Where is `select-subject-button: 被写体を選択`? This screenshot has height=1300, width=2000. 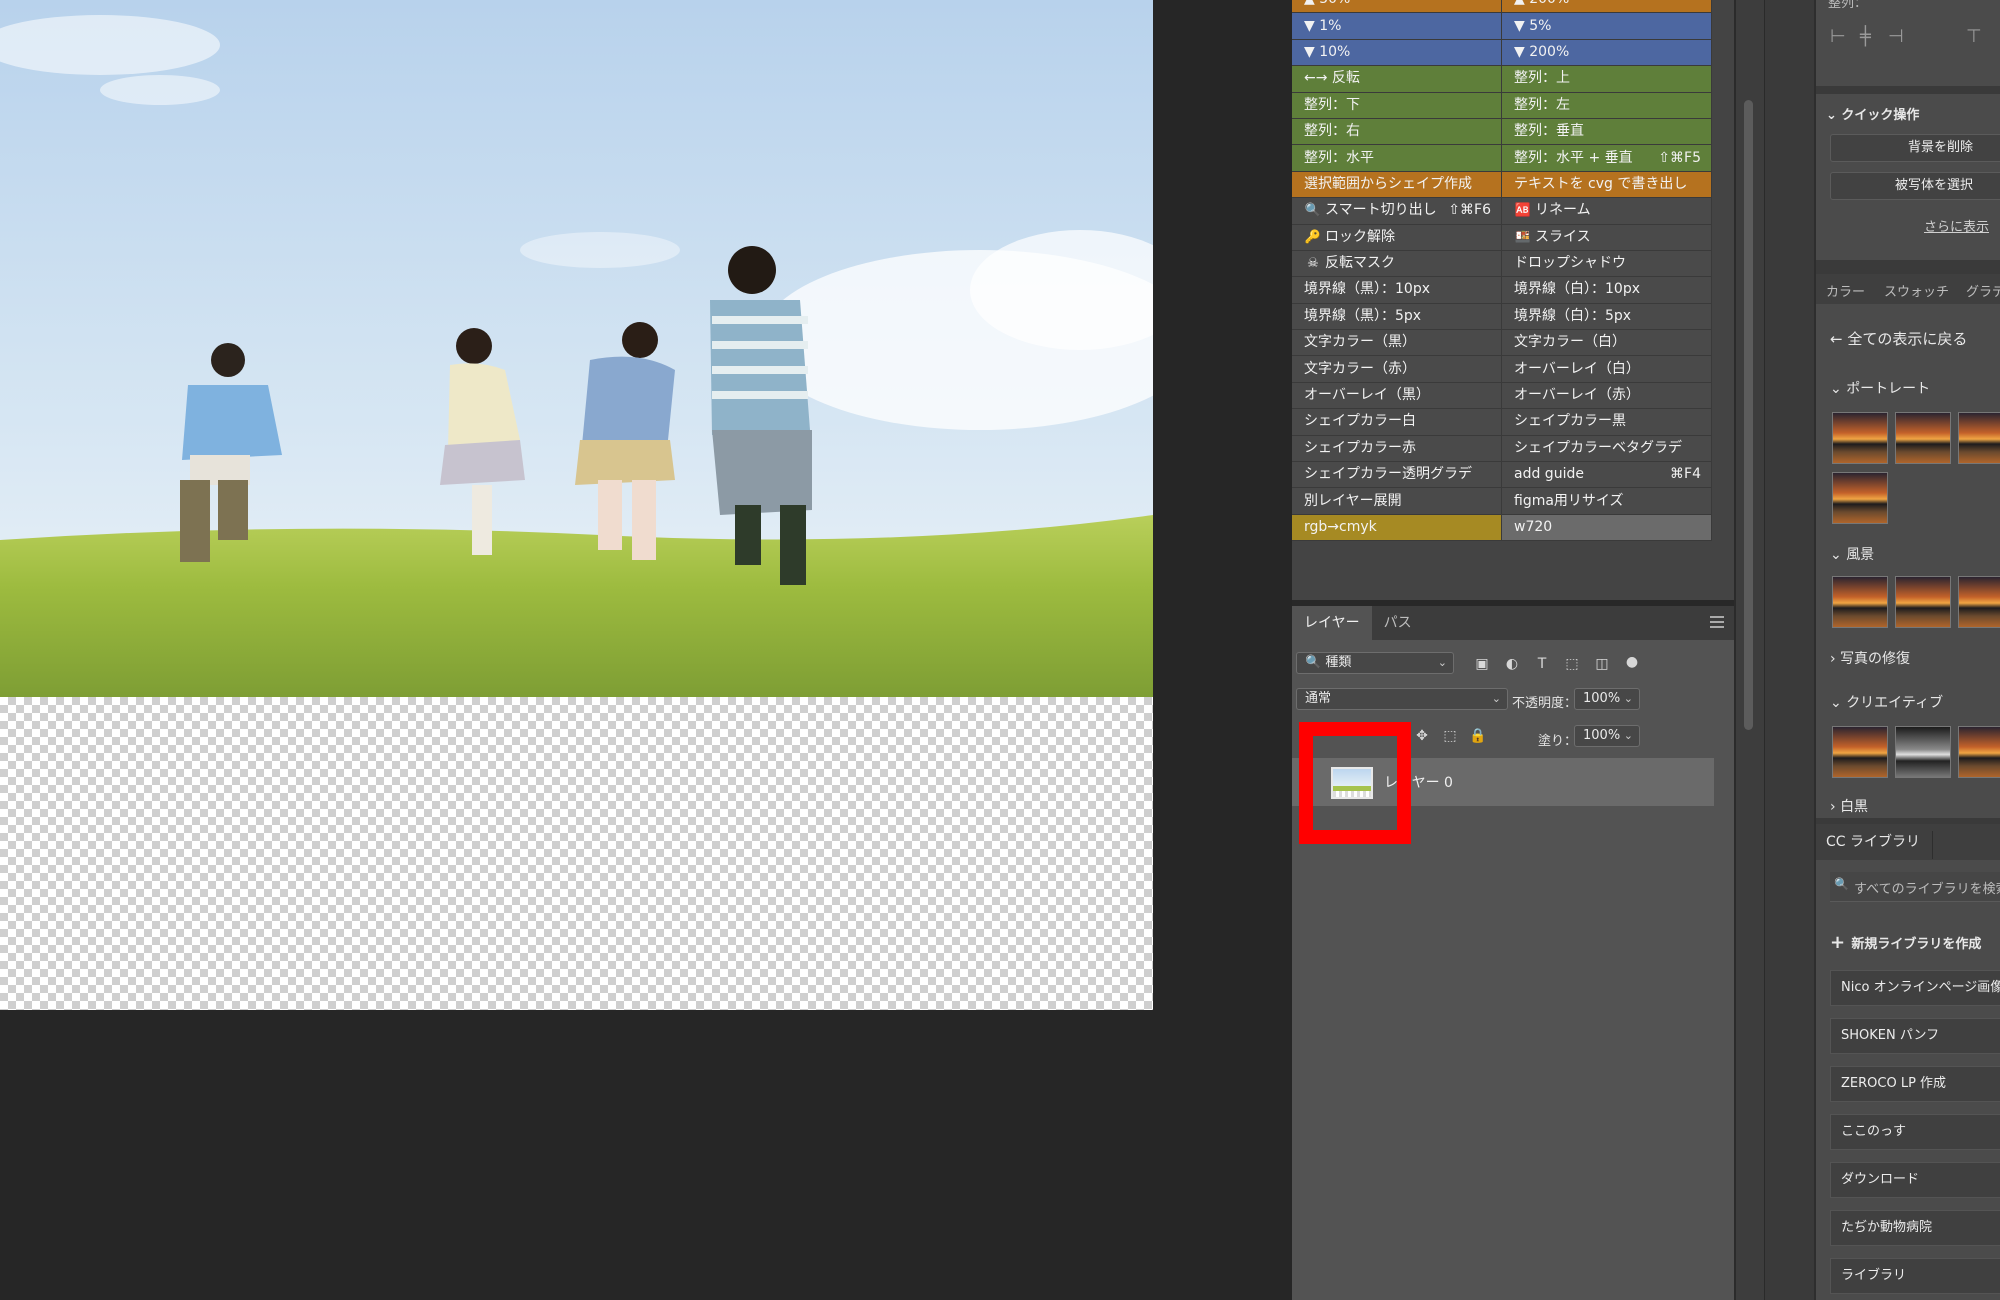
select-subject-button: 被写体を選択 is located at coordinates (1915, 186).